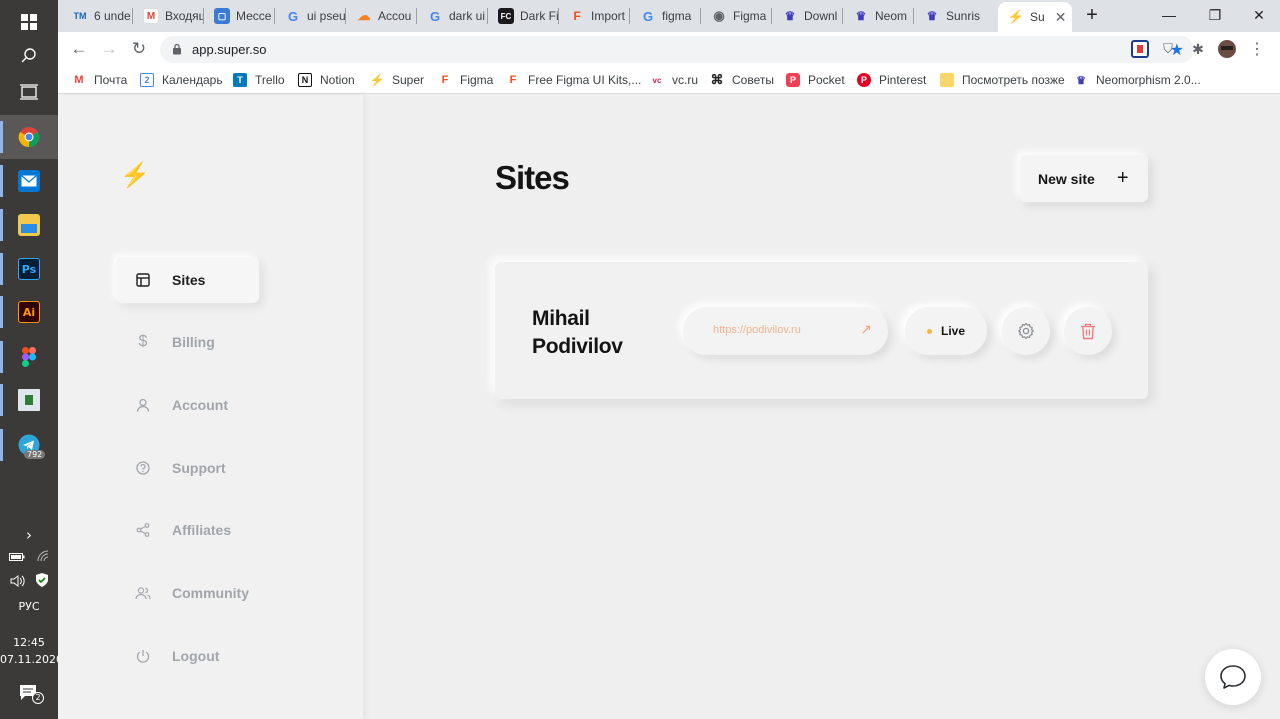 Image resolution: width=1280 pixels, height=719 pixels. I want to click on bookmark-folder: Посмотреть позже, so click(1002, 80).